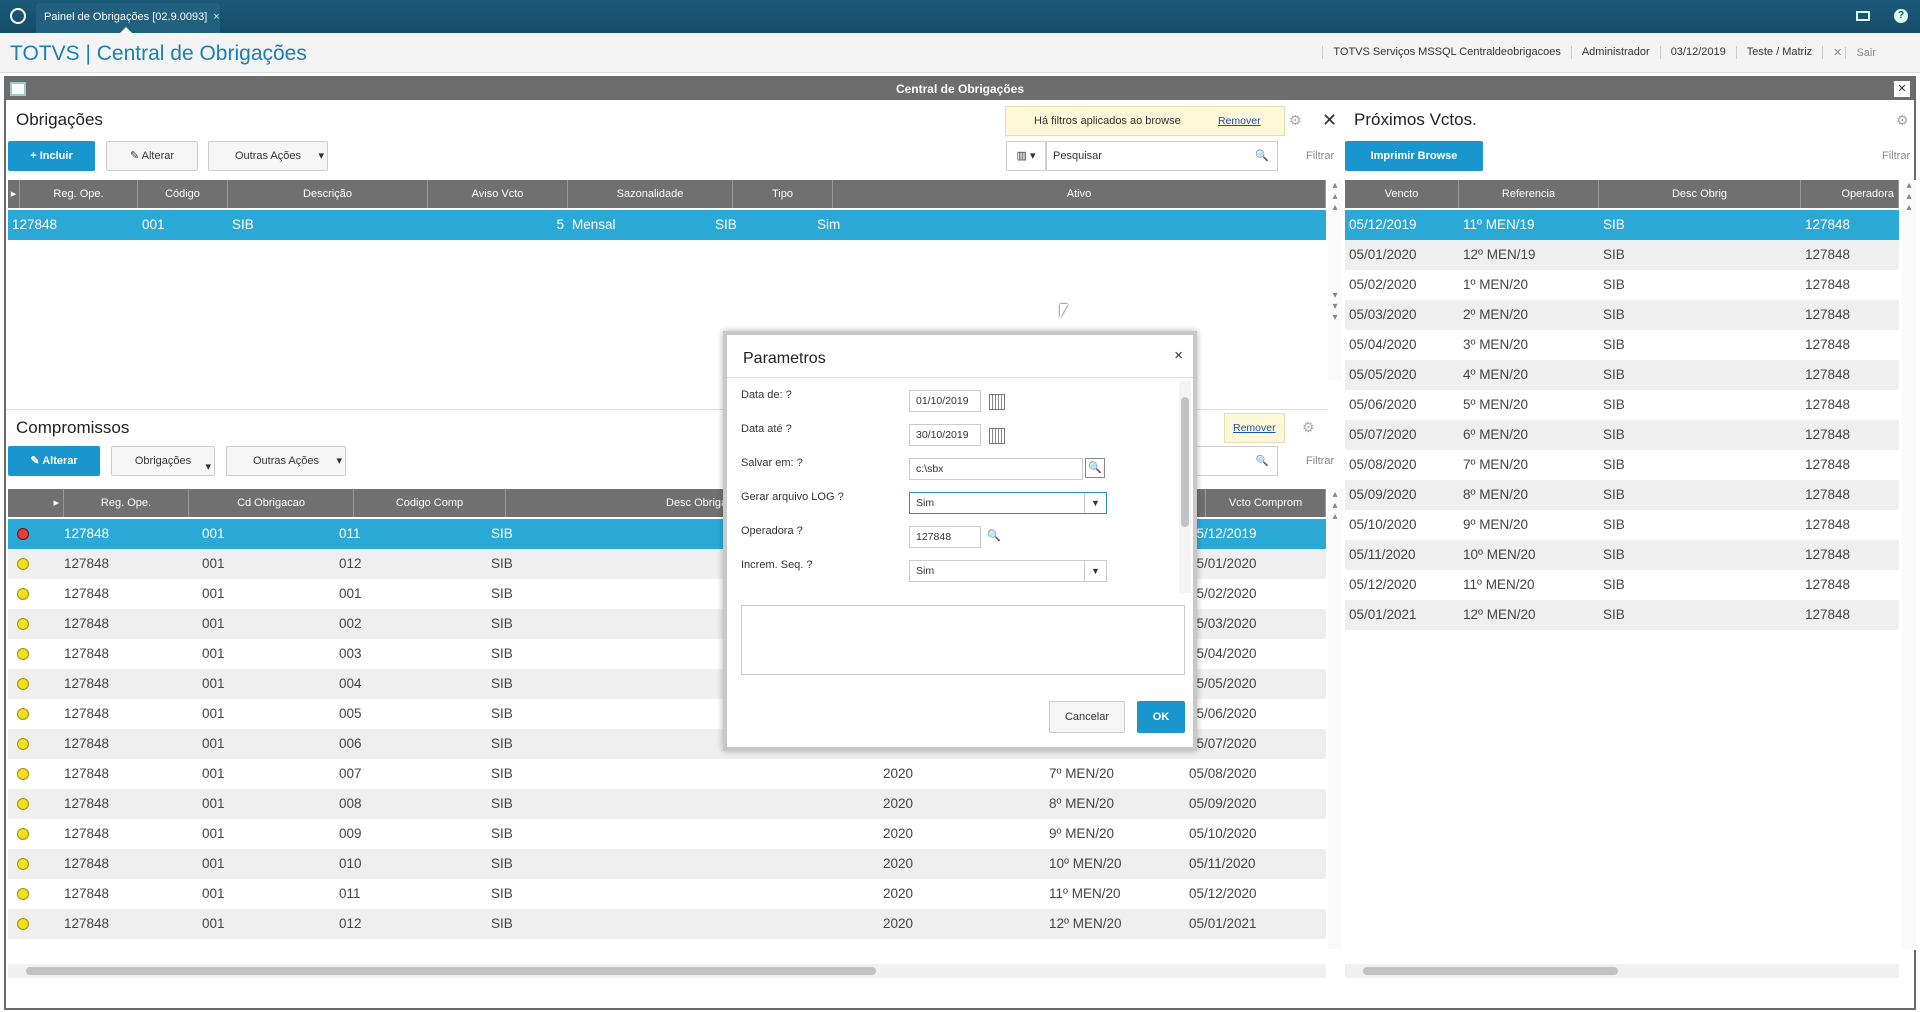  What do you see at coordinates (1863, 16) in the screenshot?
I see `mail-icon` at bounding box center [1863, 16].